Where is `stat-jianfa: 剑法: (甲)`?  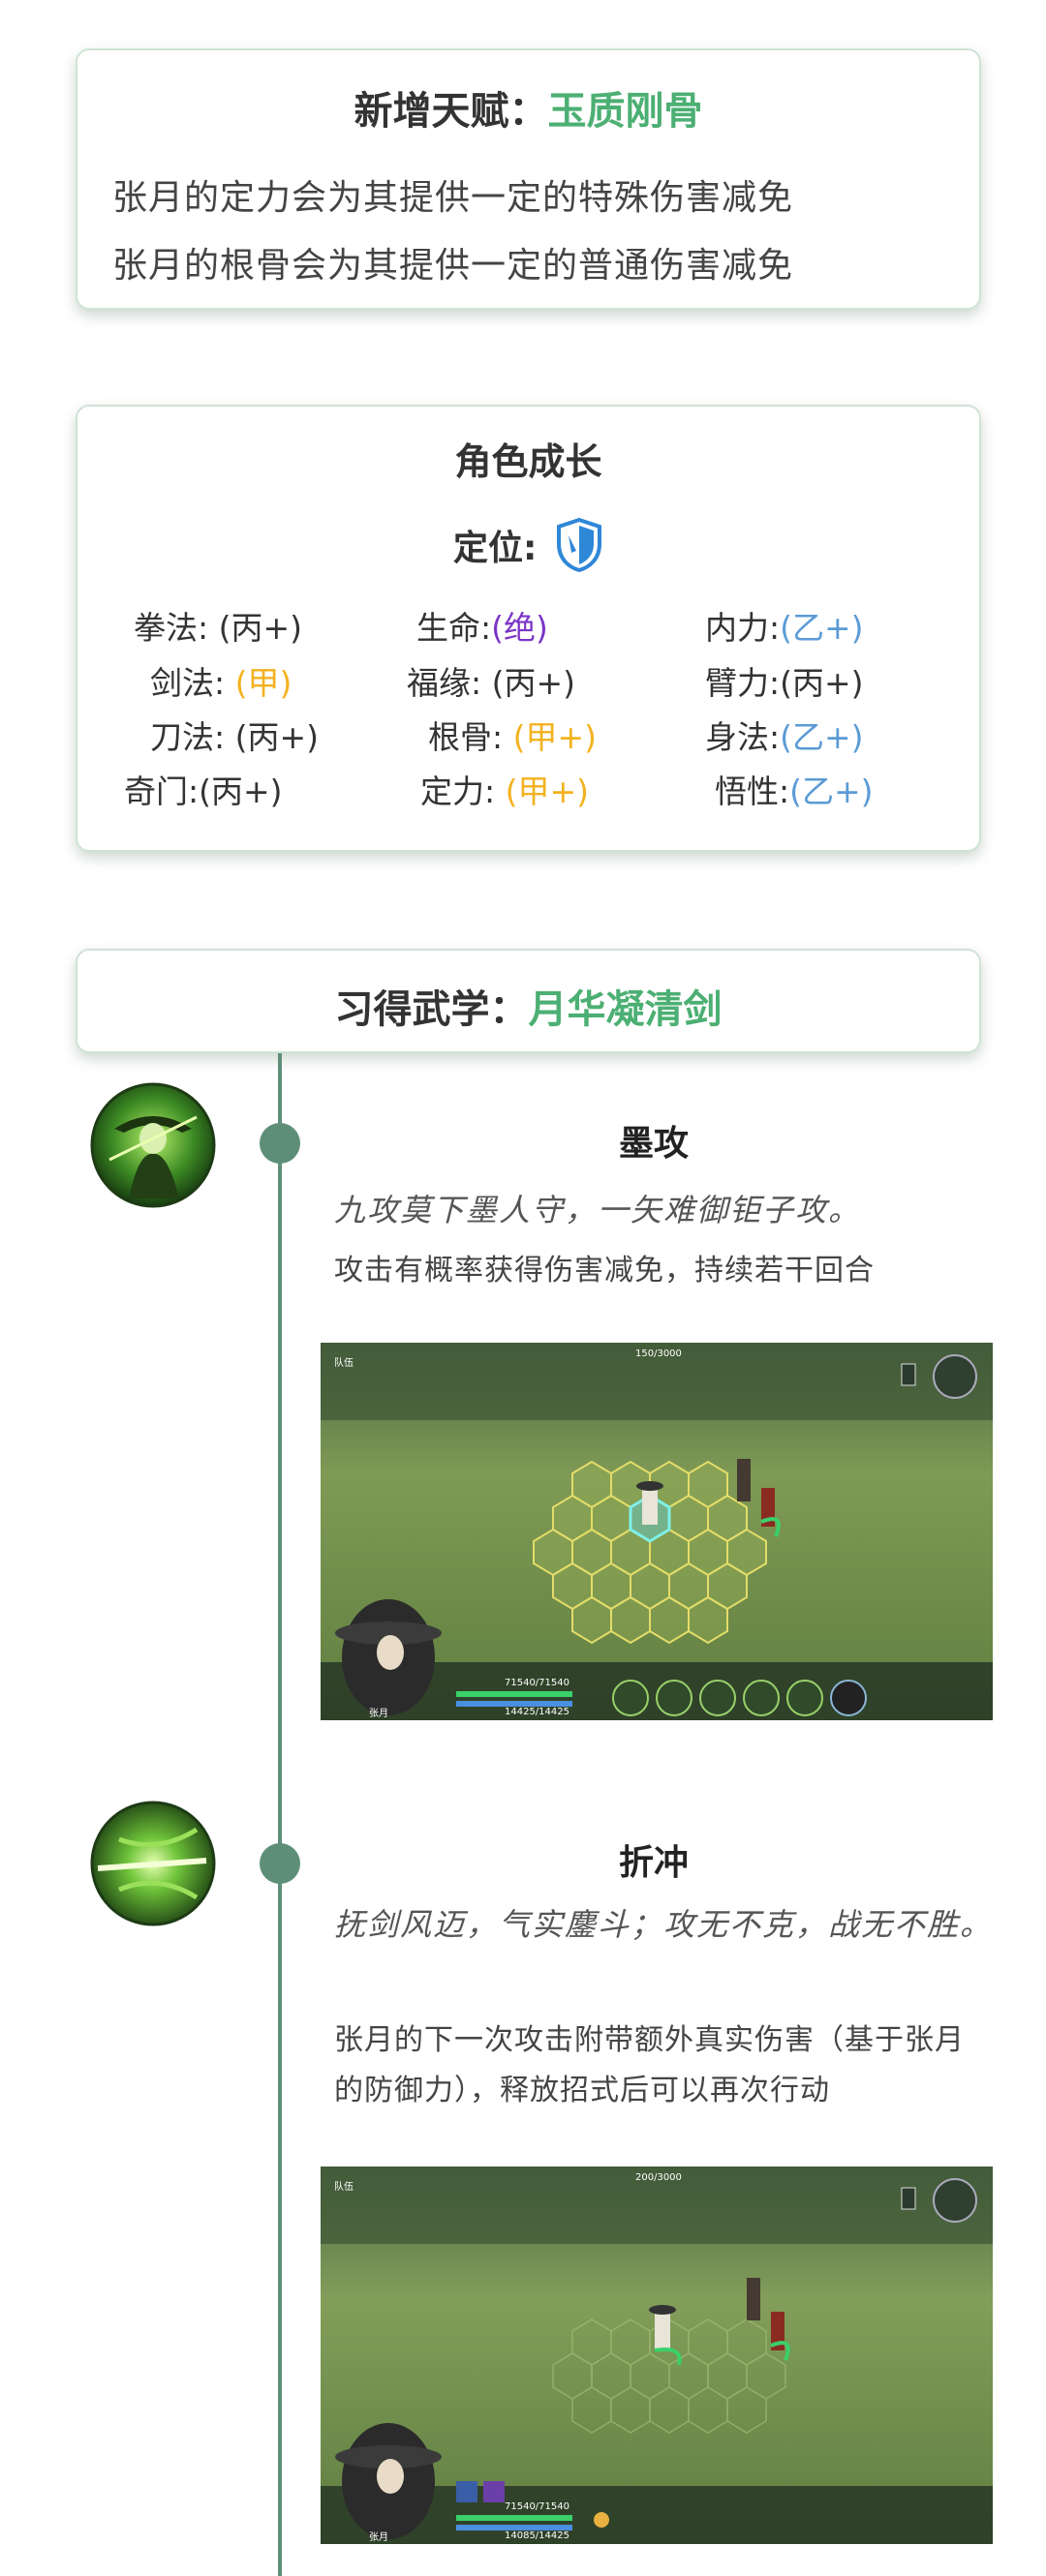 stat-jianfa: 剑法: (甲) is located at coordinates (221, 683).